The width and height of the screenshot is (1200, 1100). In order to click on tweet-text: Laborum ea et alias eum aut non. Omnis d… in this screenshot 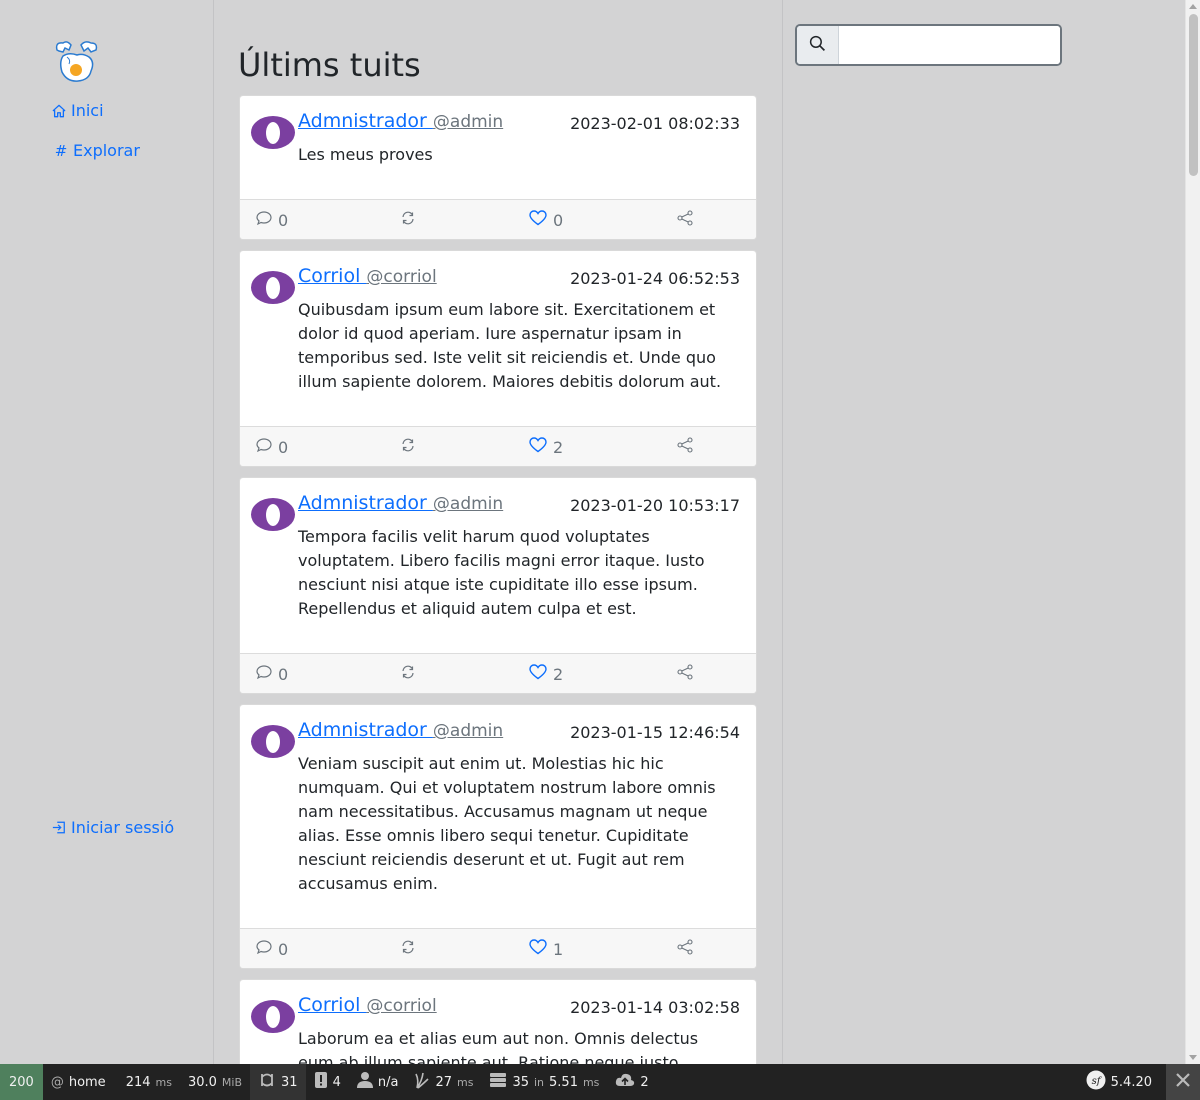, I will do `click(498, 1046)`.